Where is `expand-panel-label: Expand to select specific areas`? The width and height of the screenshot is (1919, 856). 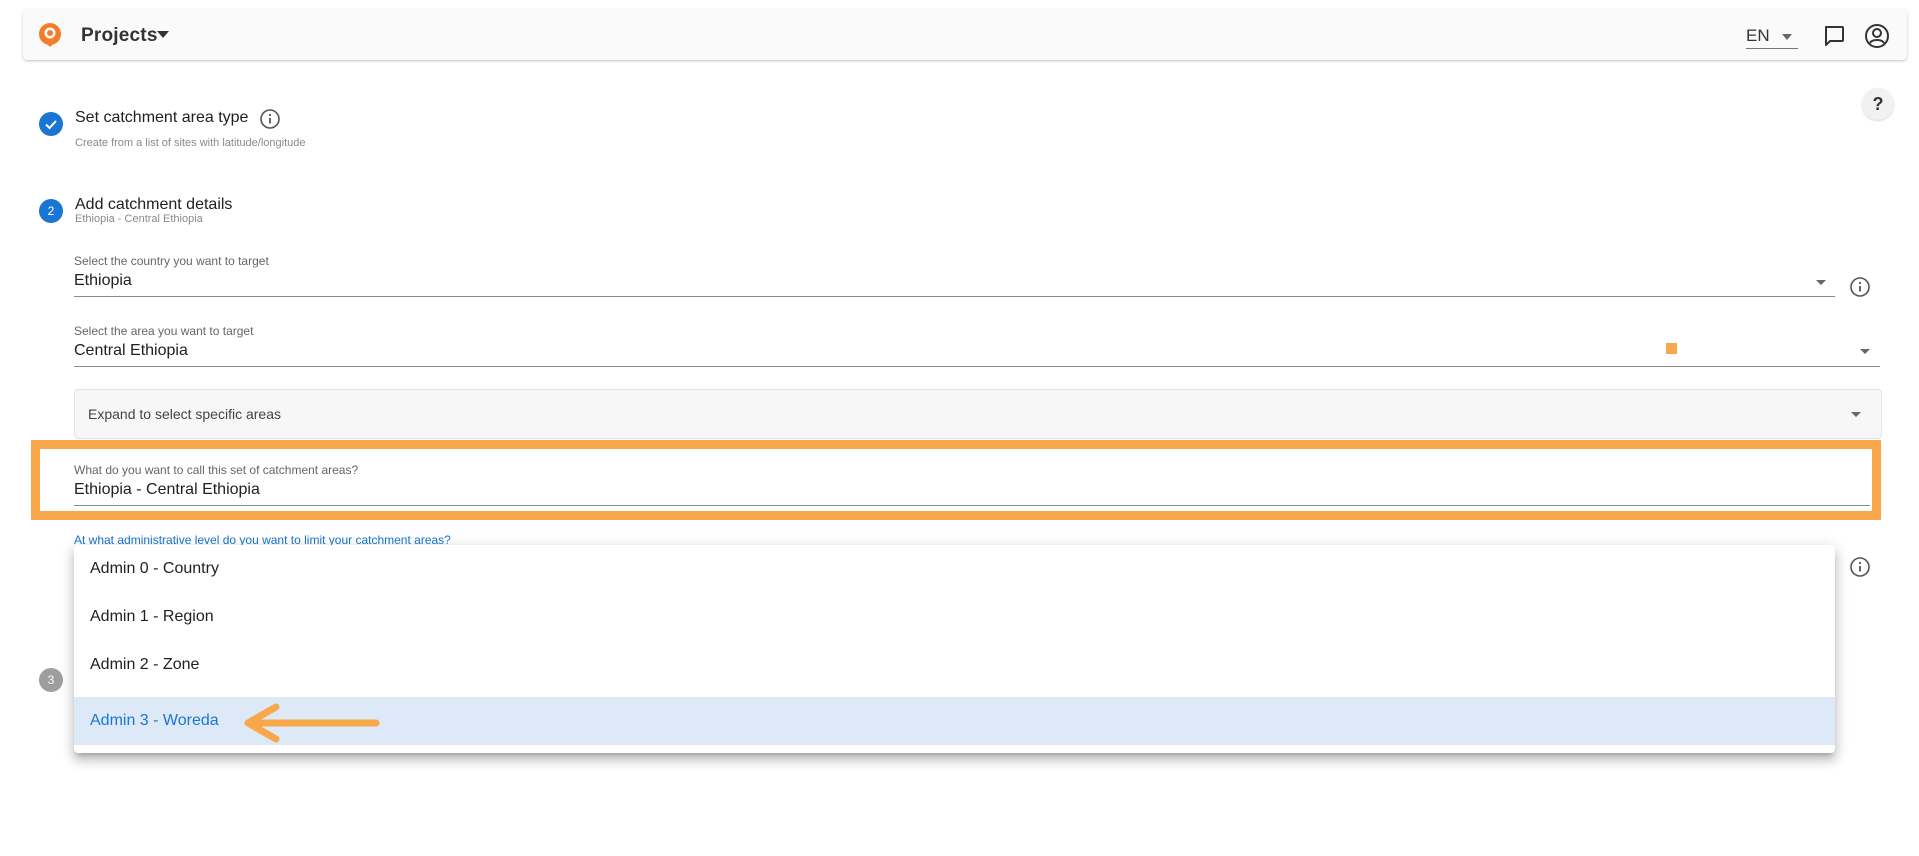 expand-panel-label: Expand to select specific areas is located at coordinates (184, 414).